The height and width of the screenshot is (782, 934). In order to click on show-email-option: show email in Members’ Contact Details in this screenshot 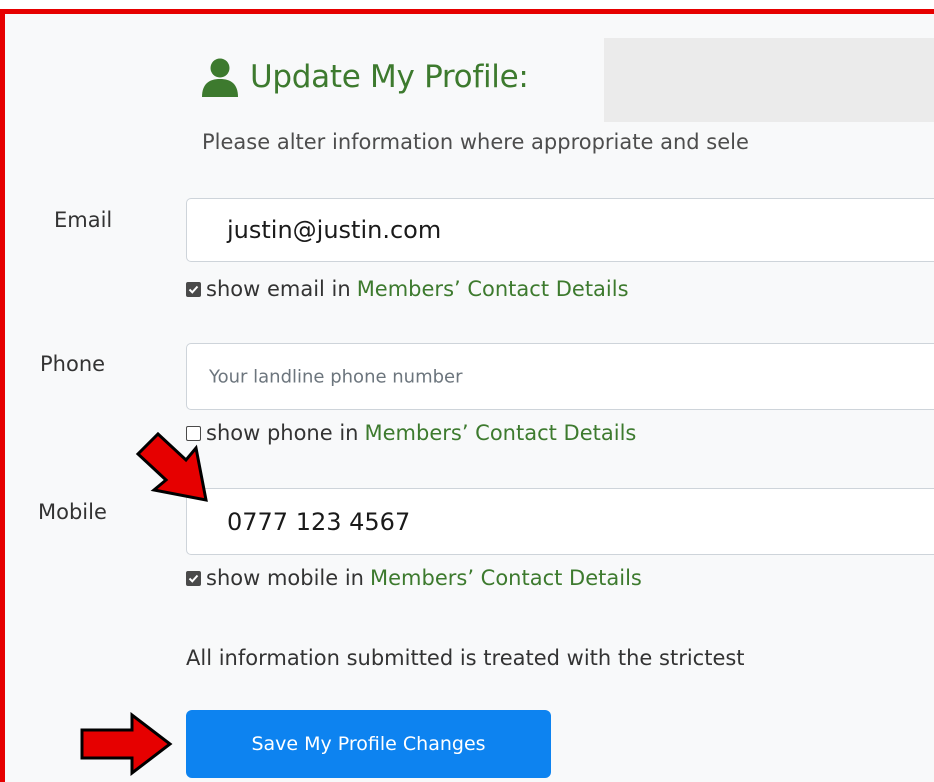, I will do `click(407, 289)`.